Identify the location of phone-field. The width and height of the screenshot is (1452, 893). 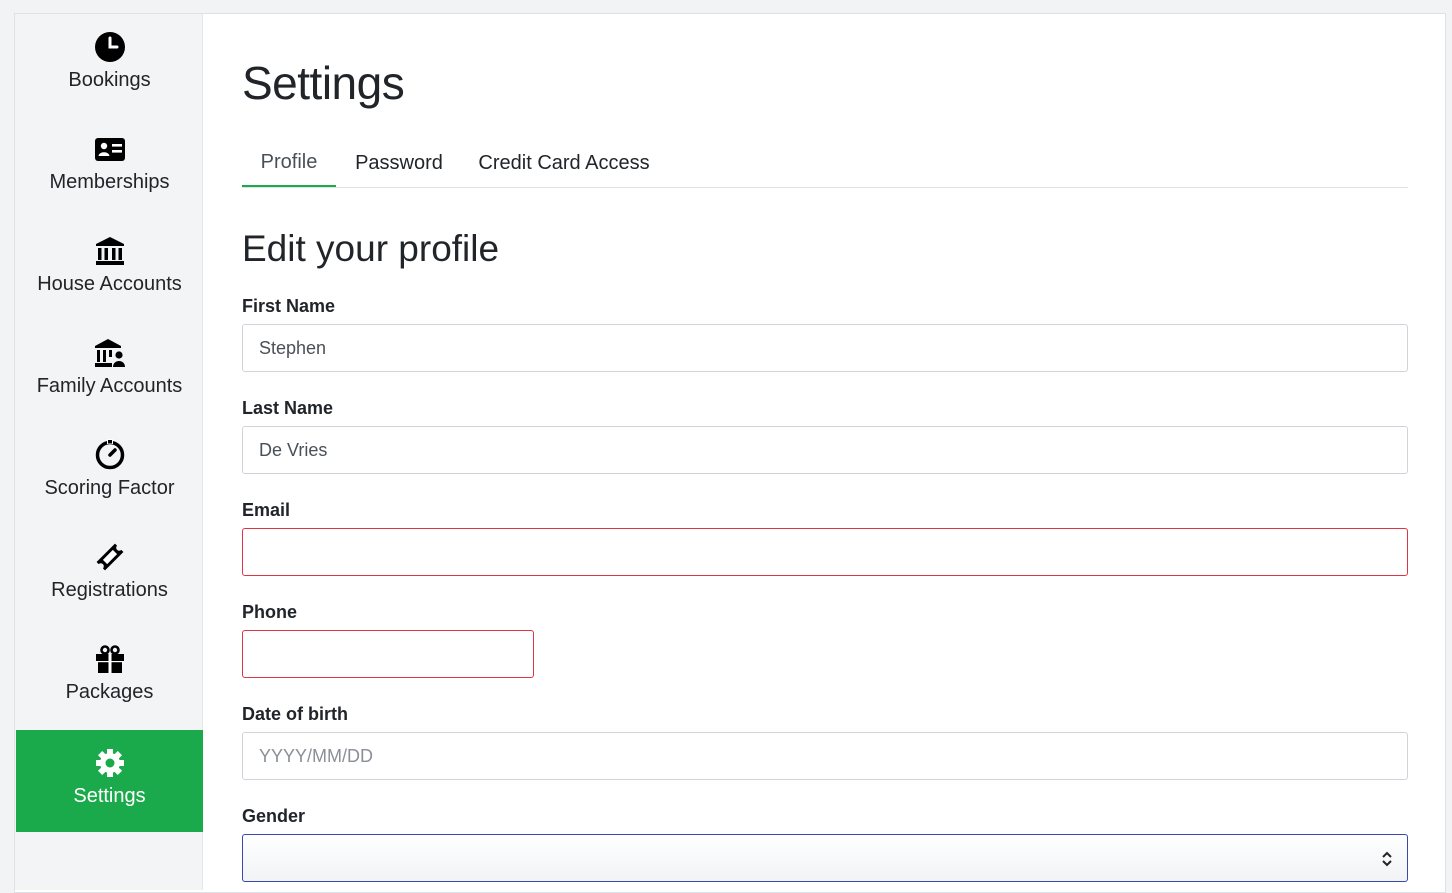
(388, 654).